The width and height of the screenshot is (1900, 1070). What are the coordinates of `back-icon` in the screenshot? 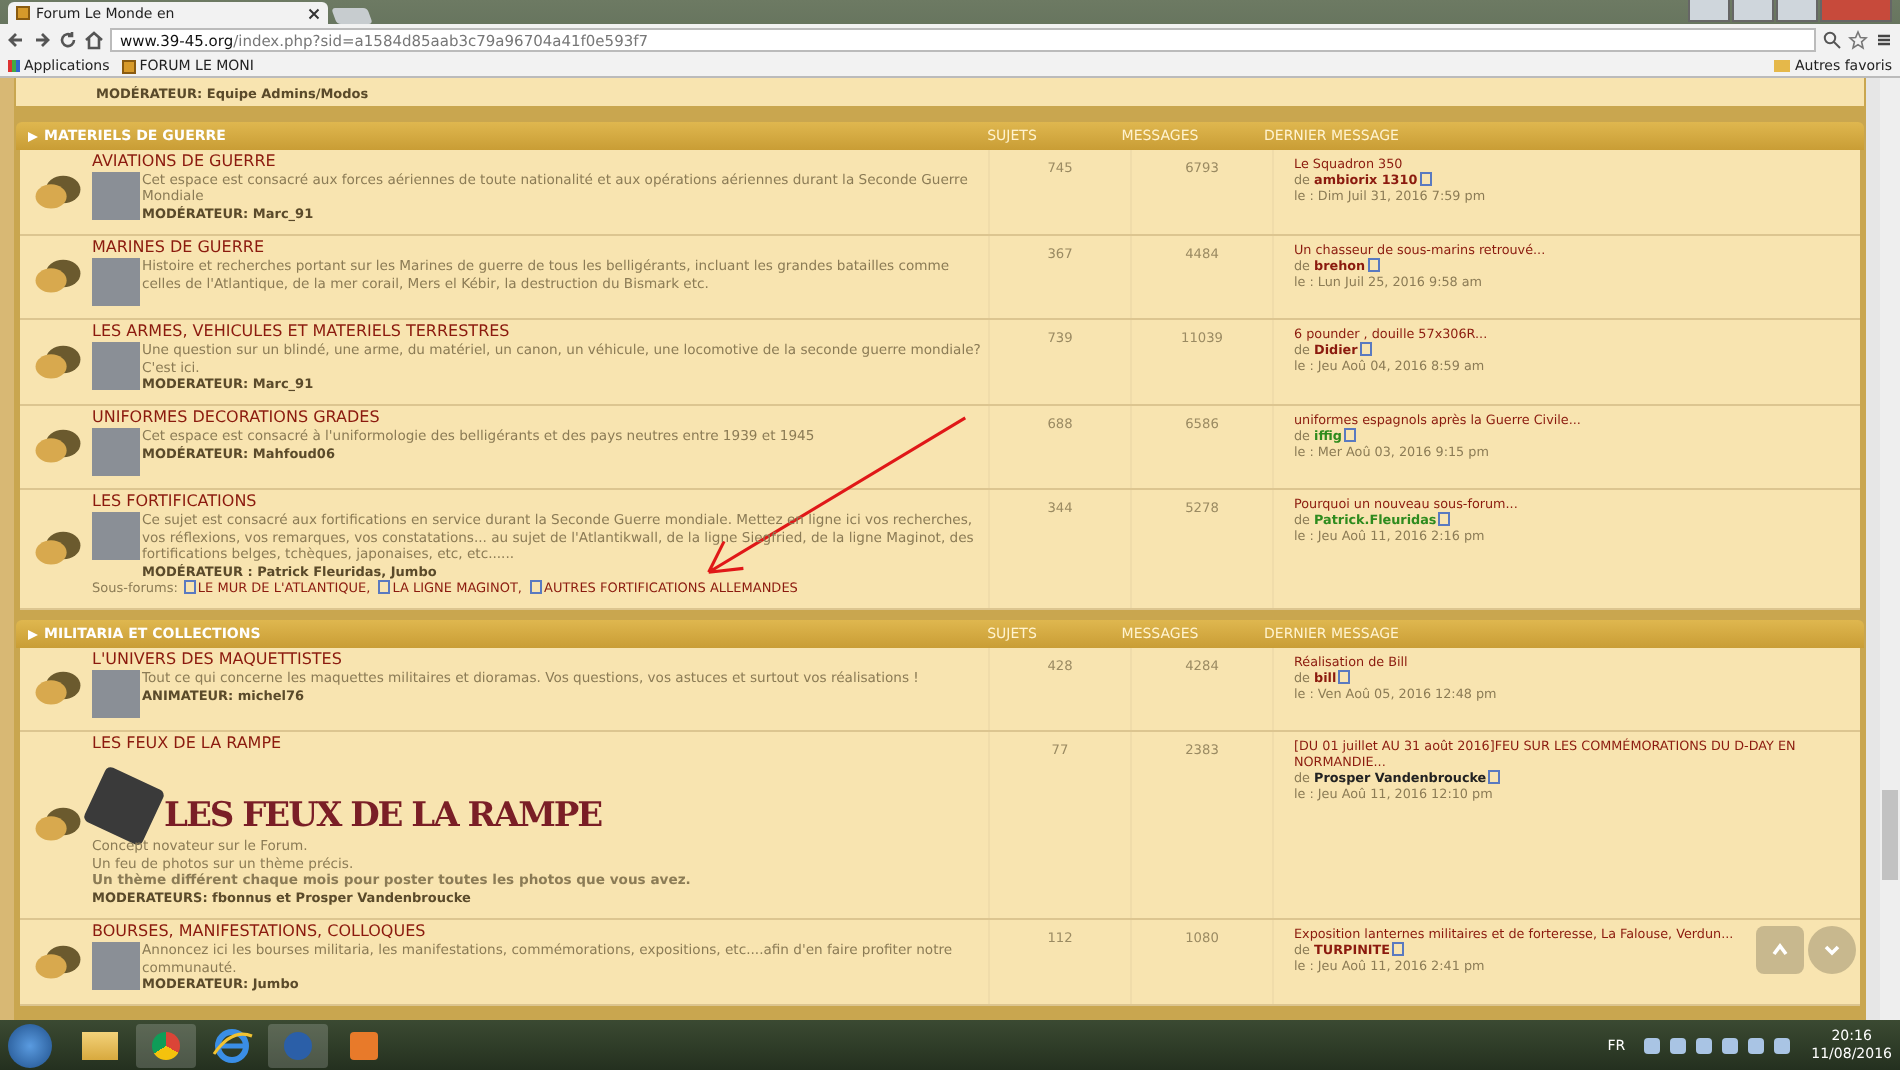 It's located at (16, 40).